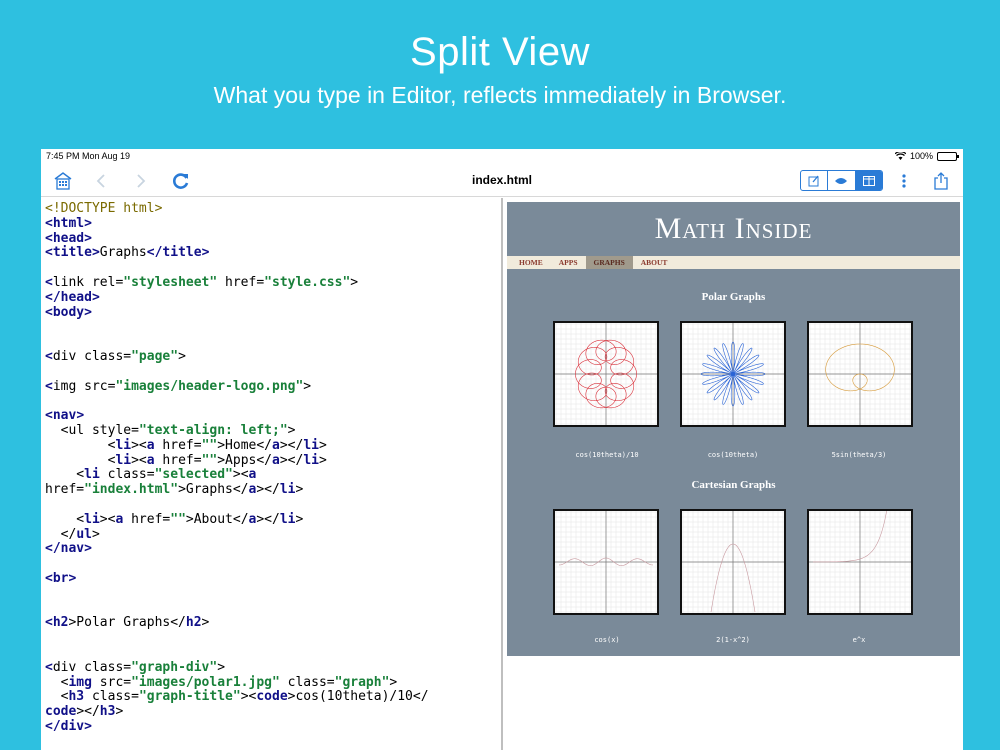 The image size is (1000, 750). I want to click on cartesian-graph-2-title: 2(1-x^2), so click(733, 640).